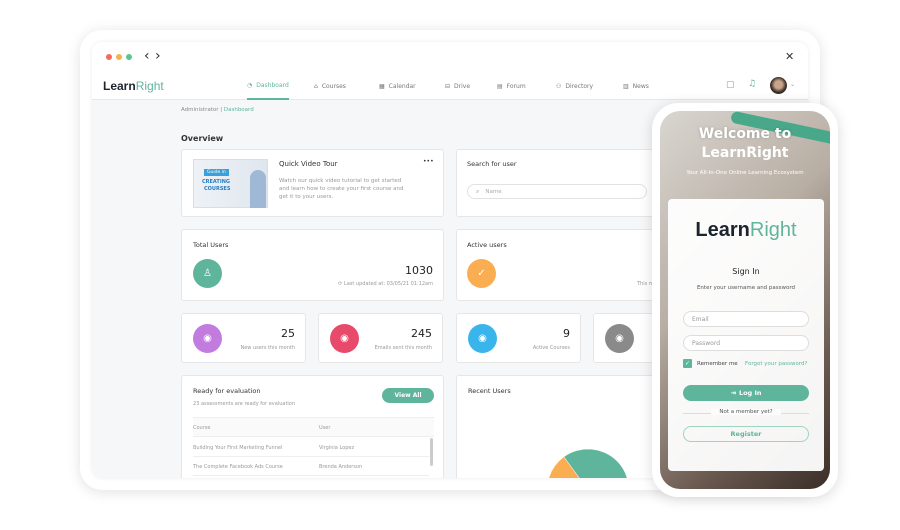 The image size is (900, 530). I want to click on thumb-text: CREATING, so click(216, 182).